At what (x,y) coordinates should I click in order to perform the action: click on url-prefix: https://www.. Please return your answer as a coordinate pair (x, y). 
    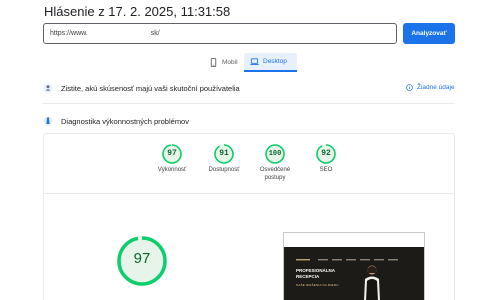
    Looking at the image, I should click on (69, 33).